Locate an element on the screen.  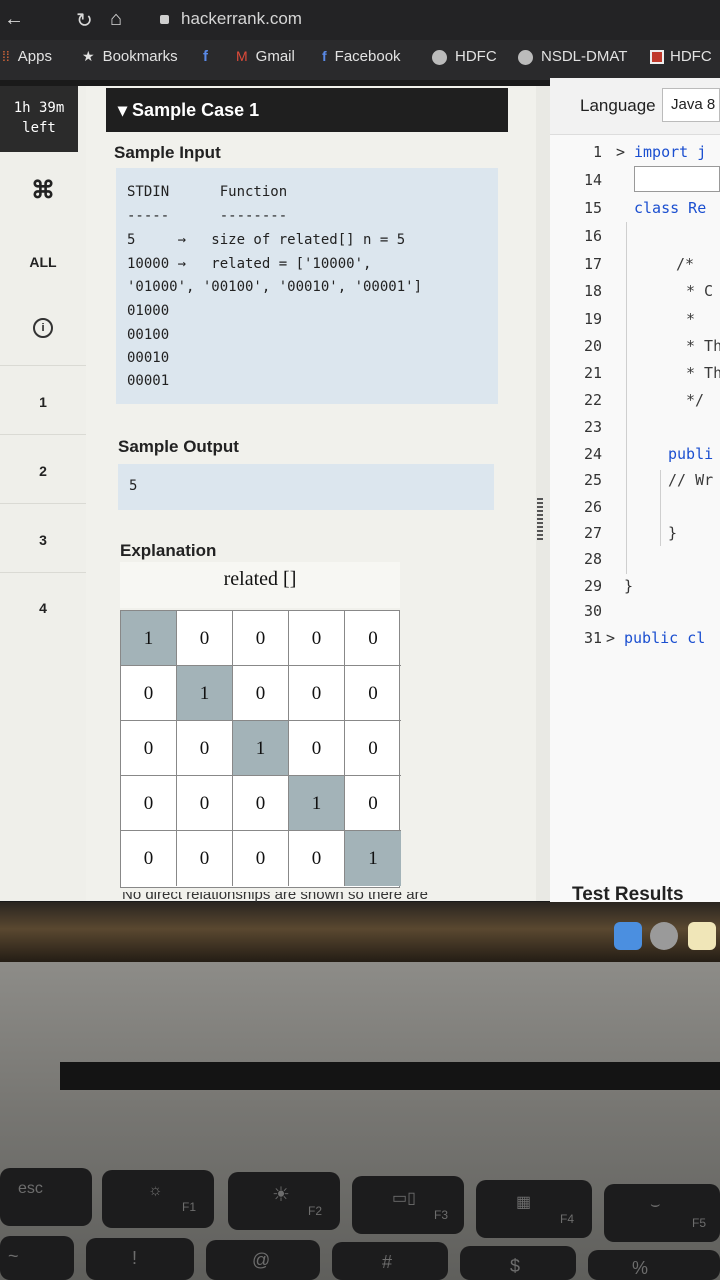
sidebar-info: i is located at coordinates (43, 328).